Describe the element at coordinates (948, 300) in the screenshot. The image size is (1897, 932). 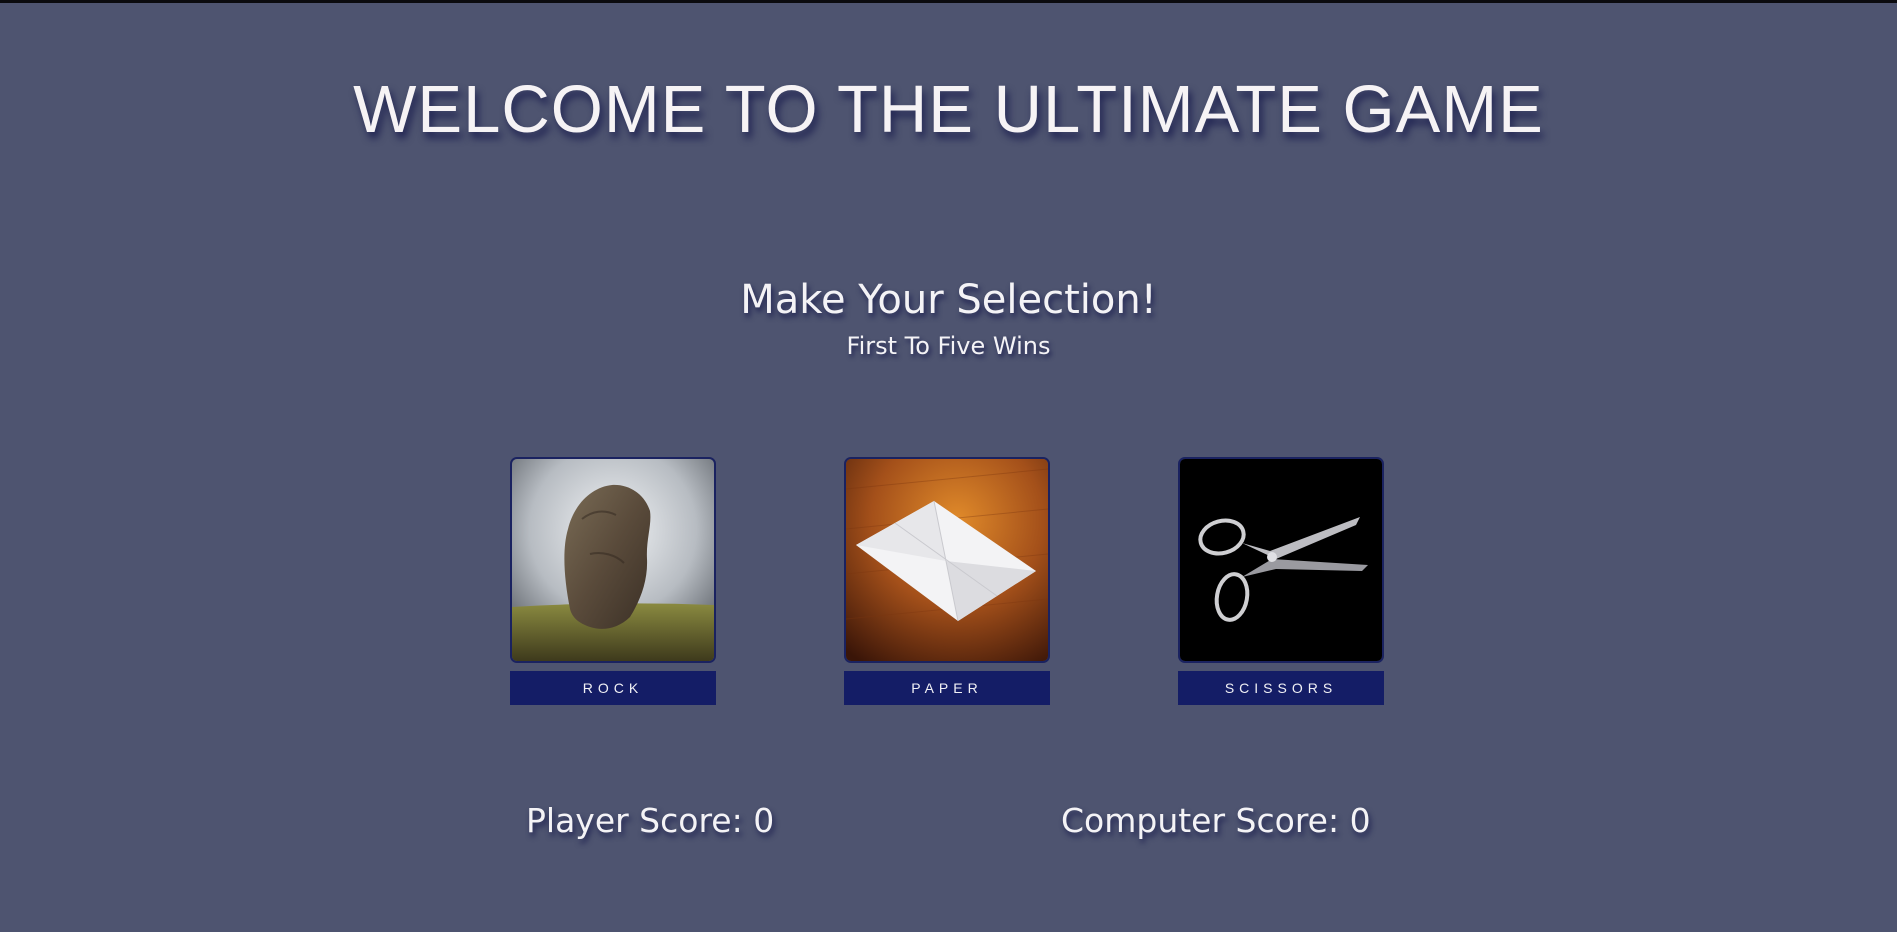
I see `selection-heading: Make Your Selection!` at that location.